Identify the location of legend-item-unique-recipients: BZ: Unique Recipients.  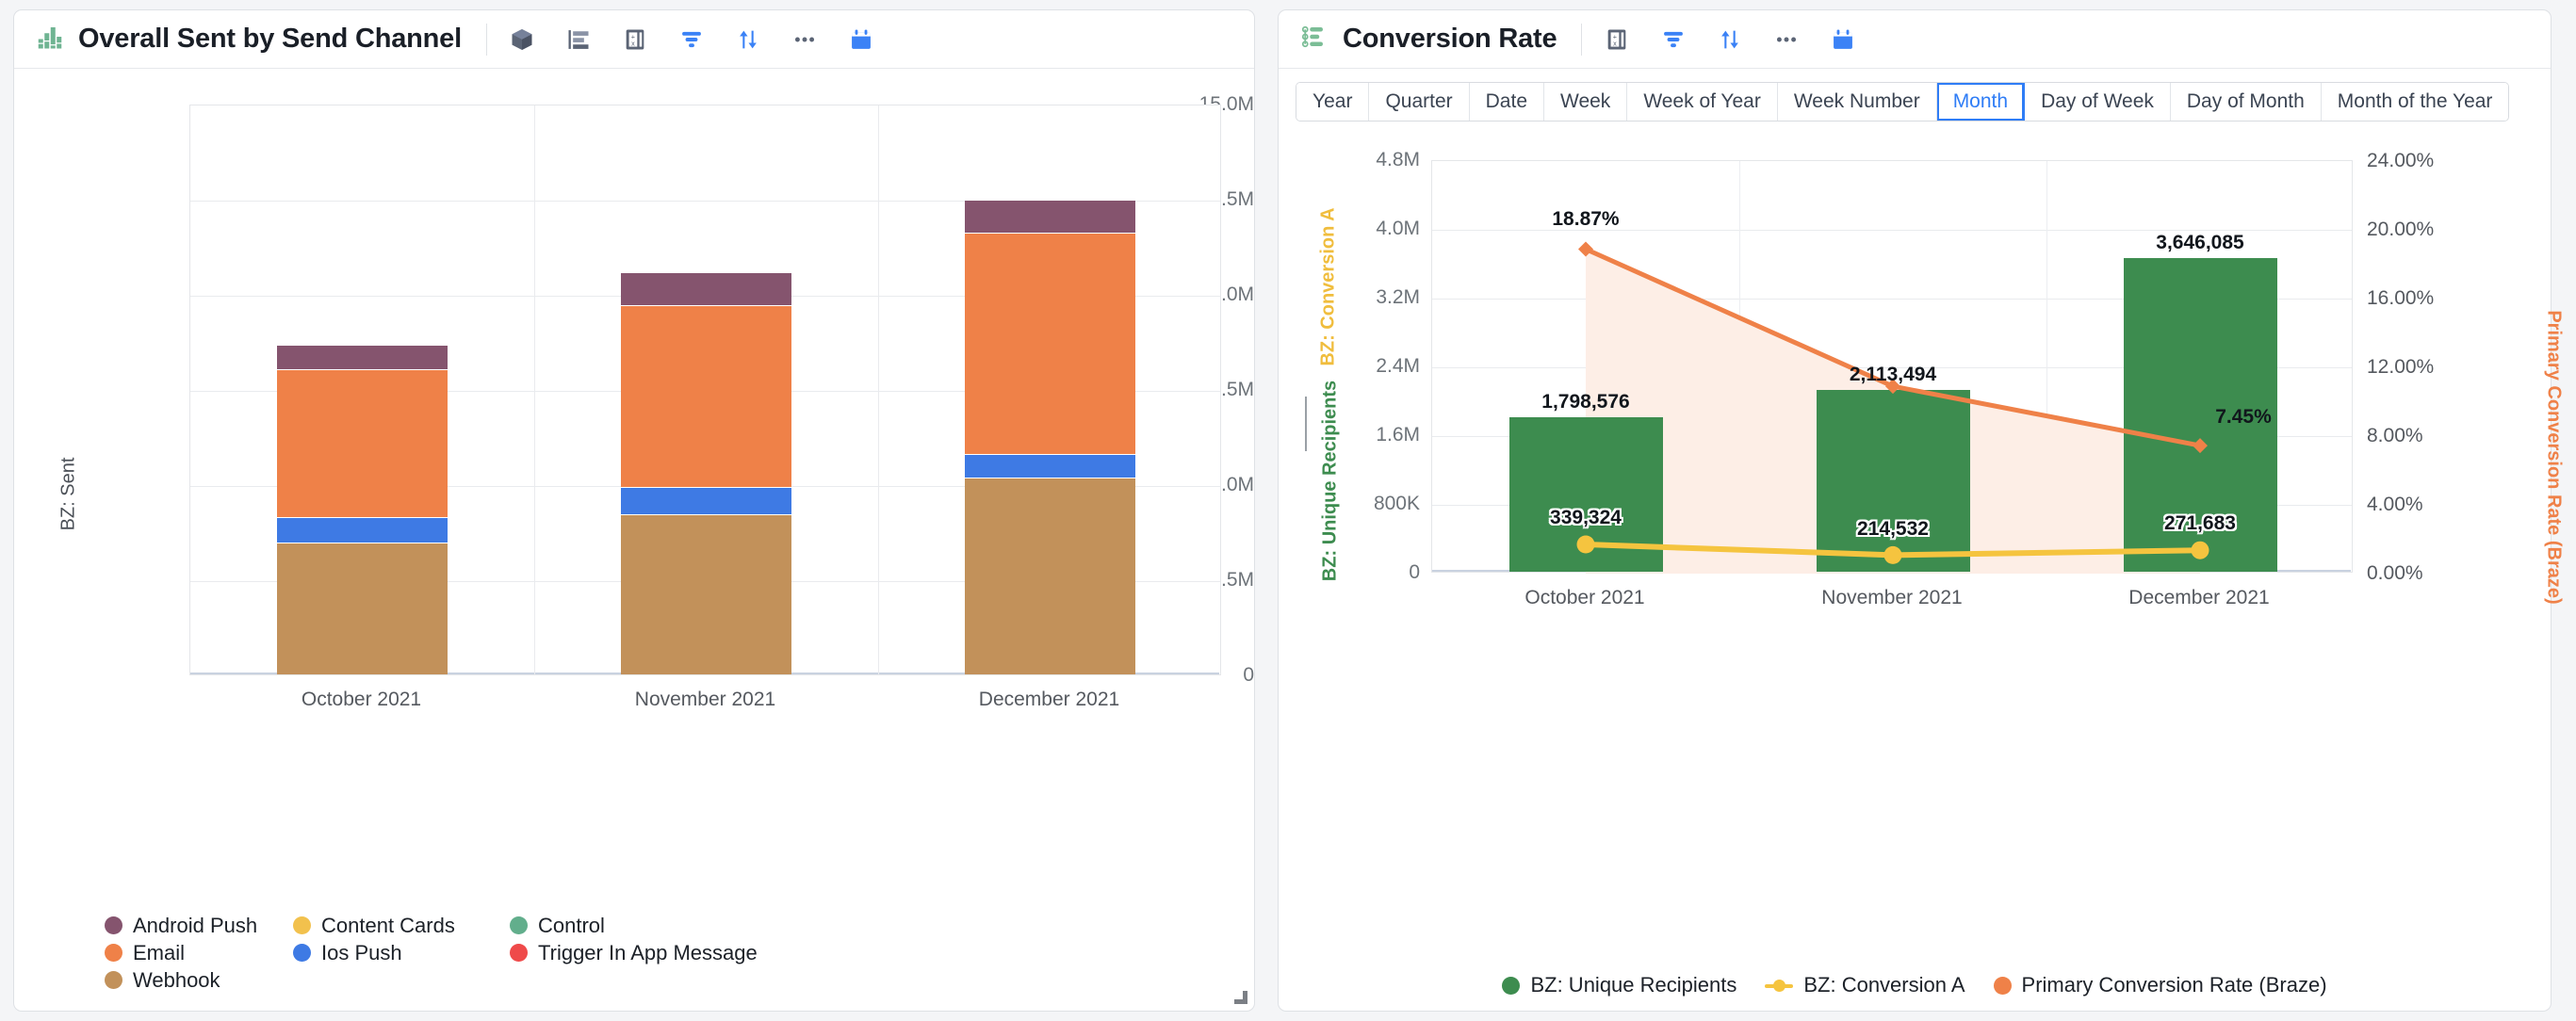
(1619, 985).